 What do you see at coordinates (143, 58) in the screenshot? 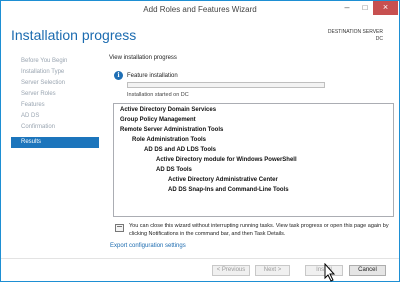
I see `section-label: View installation progress` at bounding box center [143, 58].